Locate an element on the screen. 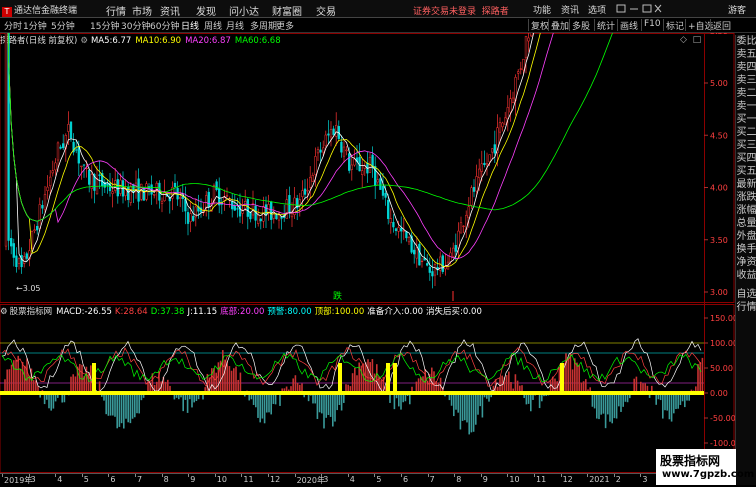 Image resolution: width=756 pixels, height=487 pixels. side-item-6: 买一 is located at coordinates (746, 119).